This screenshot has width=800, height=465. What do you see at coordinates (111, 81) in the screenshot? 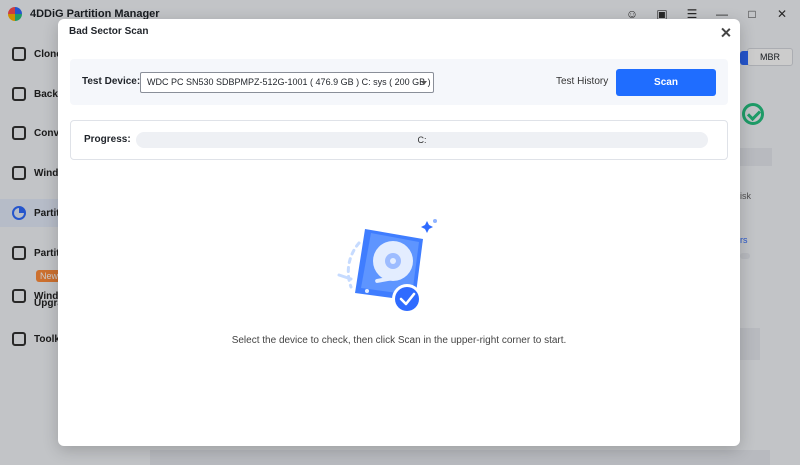
I see `test-device-label: Test Device:` at bounding box center [111, 81].